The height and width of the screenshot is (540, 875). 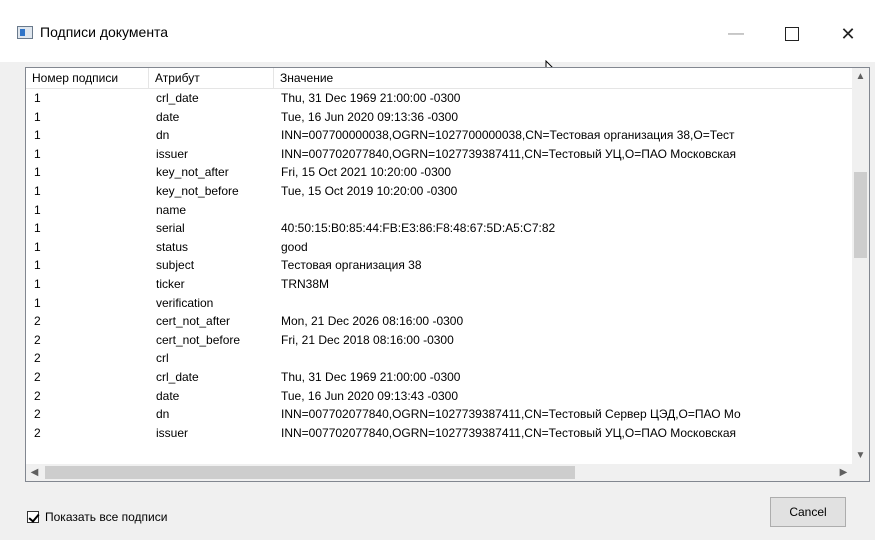 What do you see at coordinates (367, 339) in the screenshot?
I see `cell-value: Fri, 21 Dec 2018 08:16:00 -0300` at bounding box center [367, 339].